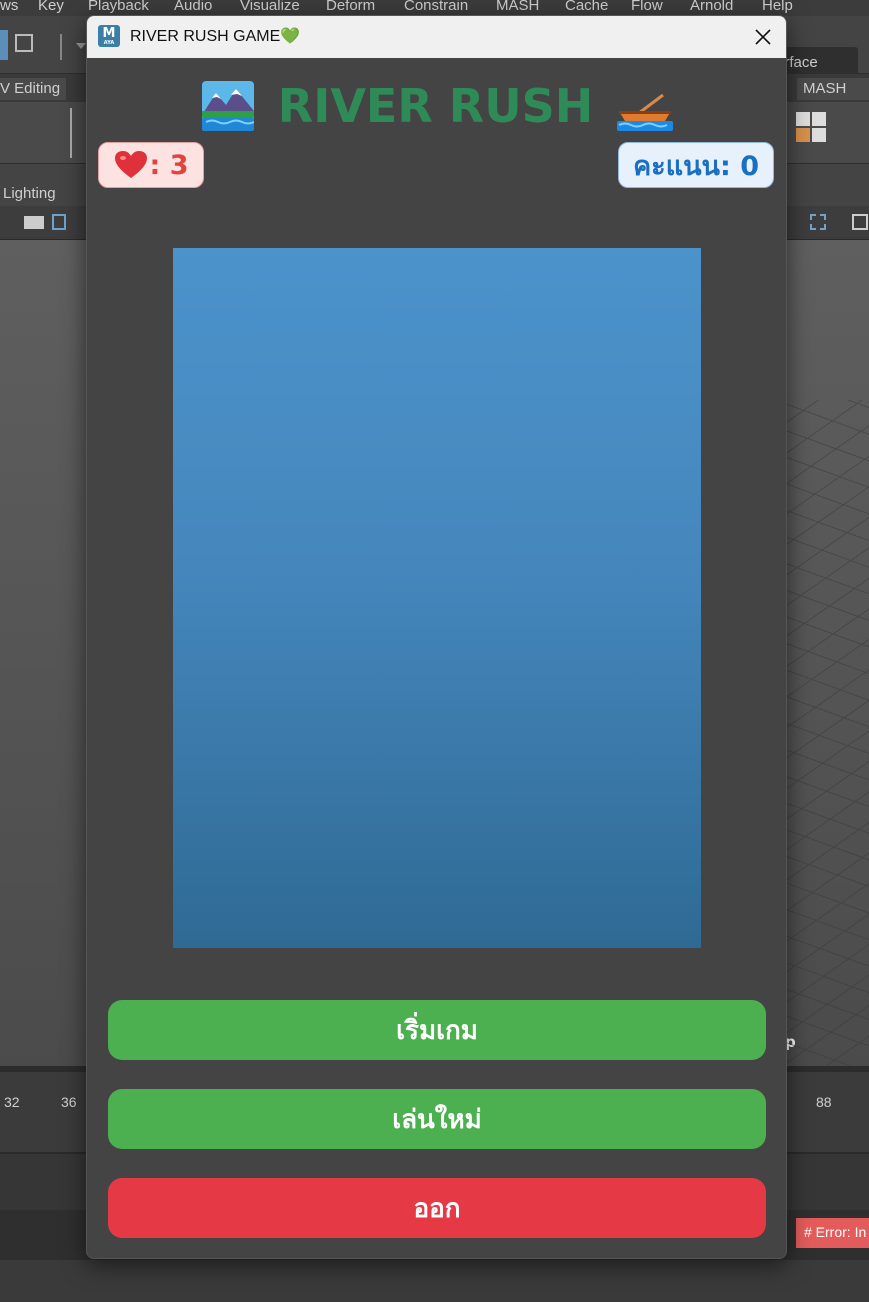 This screenshot has width=869, height=1302. What do you see at coordinates (270, 7) in the screenshot?
I see `host-menu-visualize: Visualize` at bounding box center [270, 7].